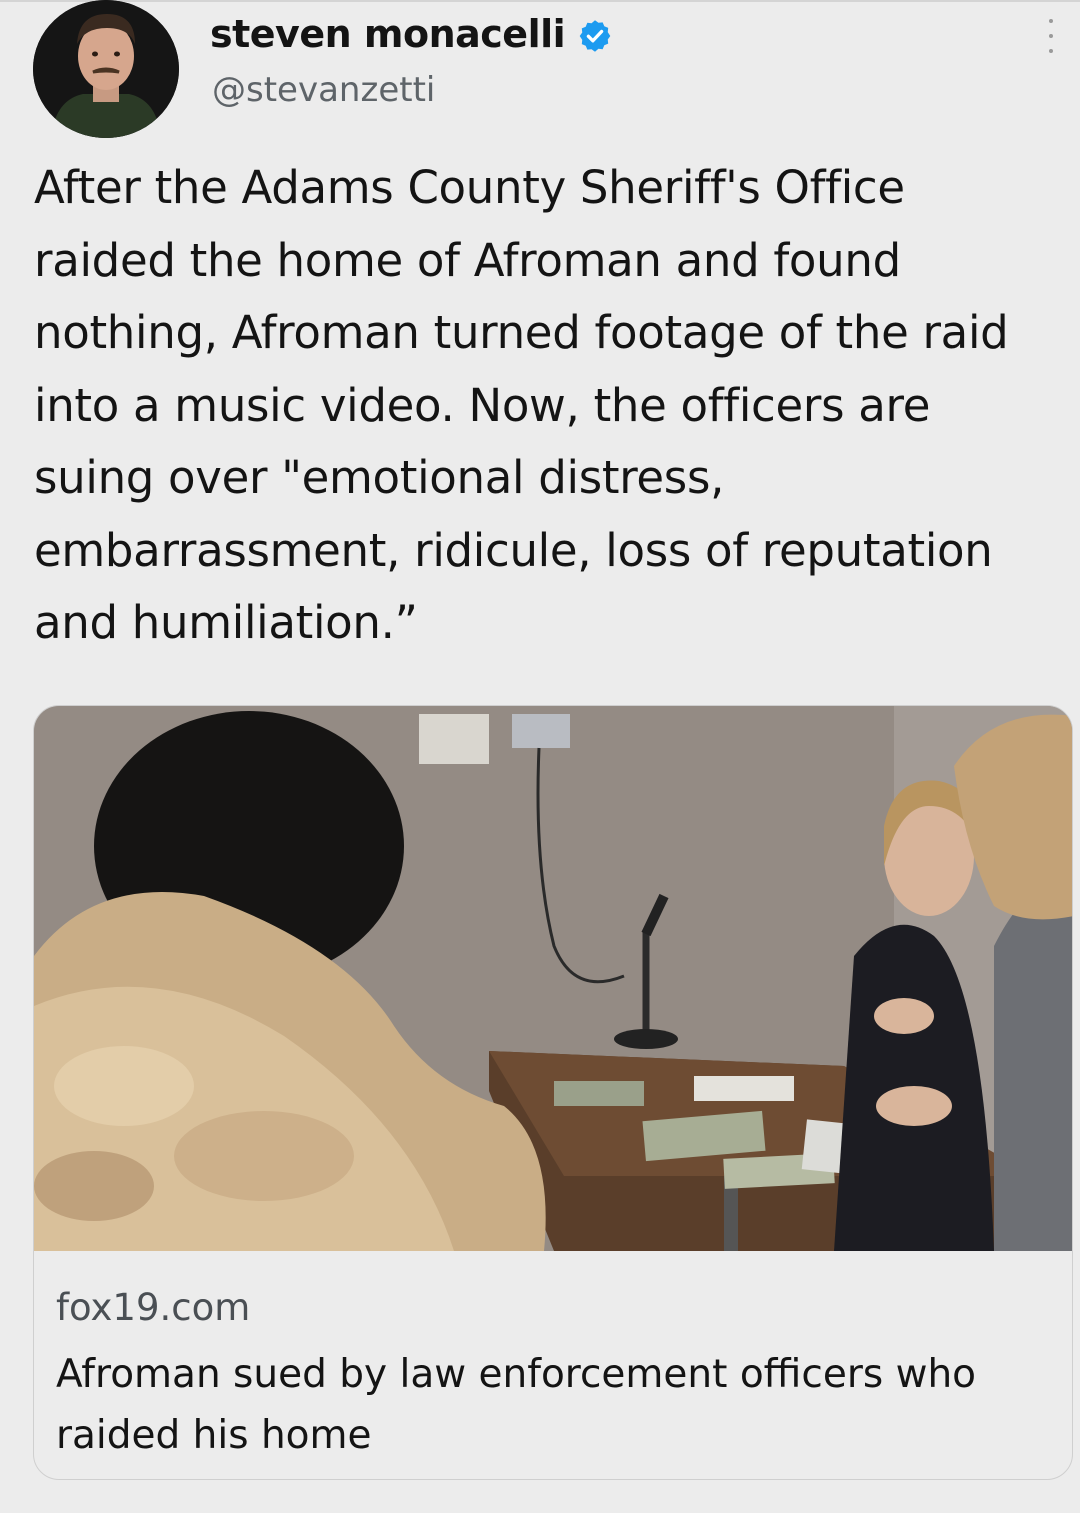 The image size is (1080, 1513). What do you see at coordinates (595, 36) in the screenshot?
I see `verified-badge-icon` at bounding box center [595, 36].